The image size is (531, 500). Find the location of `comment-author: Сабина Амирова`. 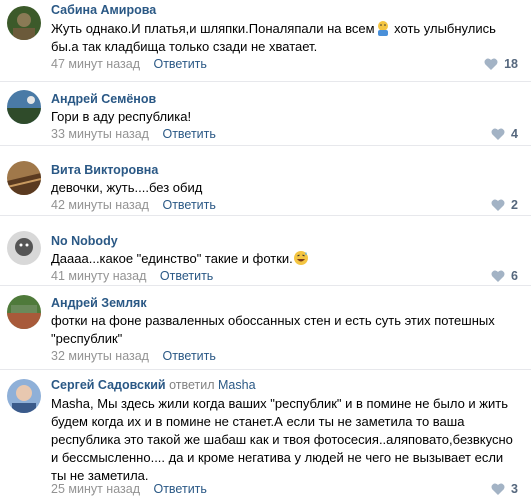

comment-author: Сабина Амирова is located at coordinates (103, 10).